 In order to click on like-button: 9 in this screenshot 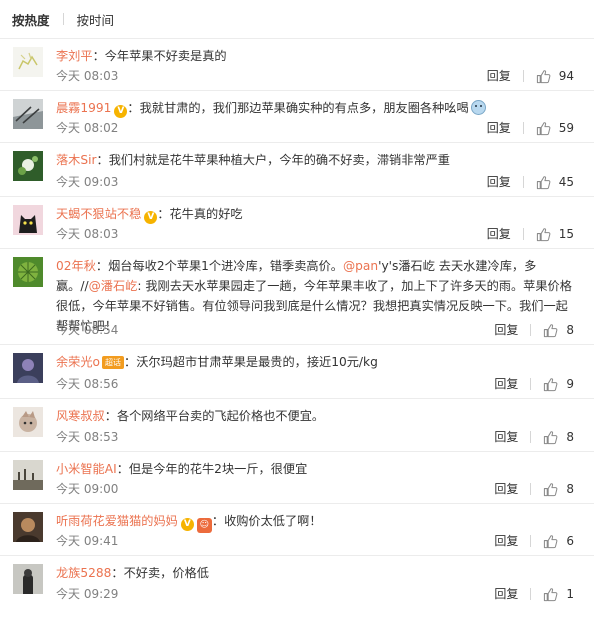, I will do `click(558, 384)`.